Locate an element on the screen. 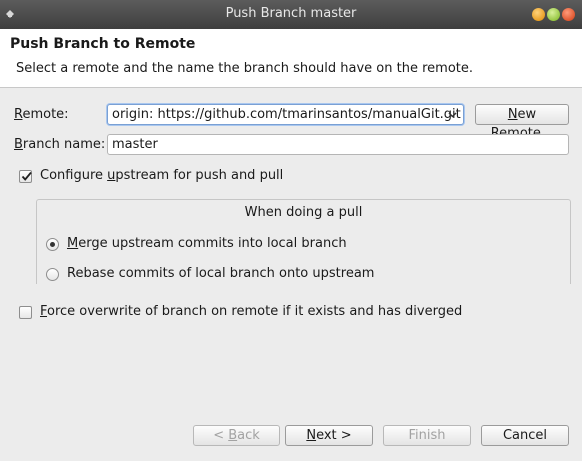  finish-button: Finish is located at coordinates (427, 435).